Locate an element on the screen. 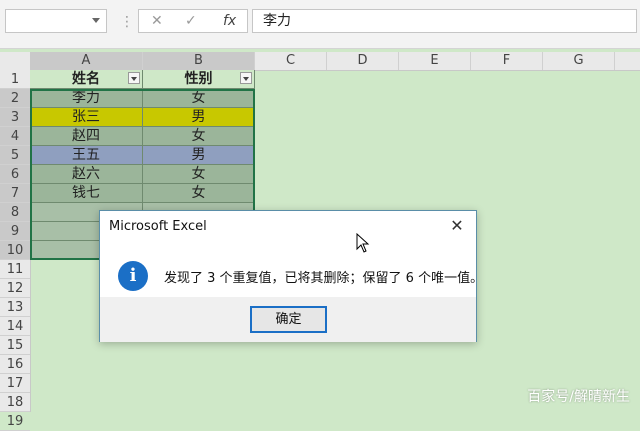  ok-button: 确定 is located at coordinates (288, 319).